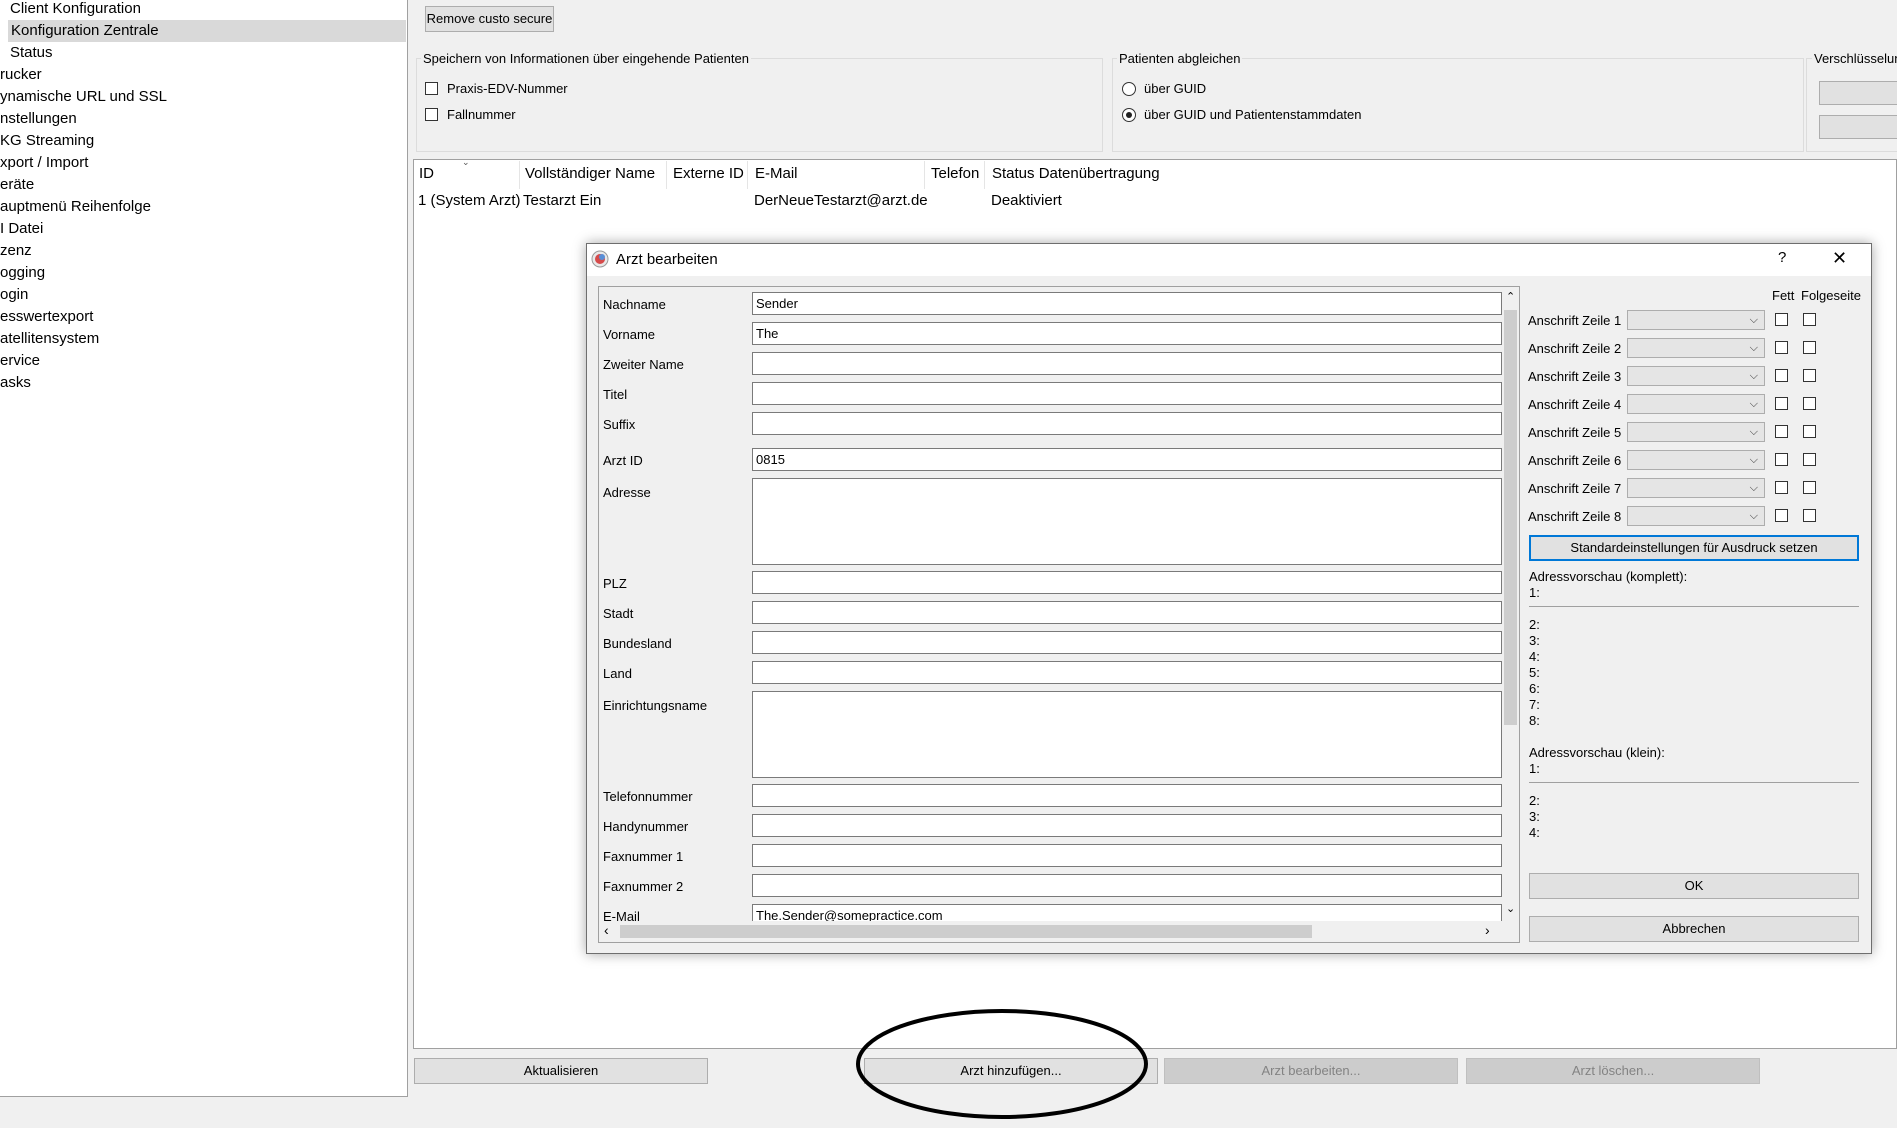 The width and height of the screenshot is (1897, 1128). Describe the element at coordinates (75, 10) in the screenshot. I see `tree-item-client-konfiguration: Client Konfiguration` at that location.